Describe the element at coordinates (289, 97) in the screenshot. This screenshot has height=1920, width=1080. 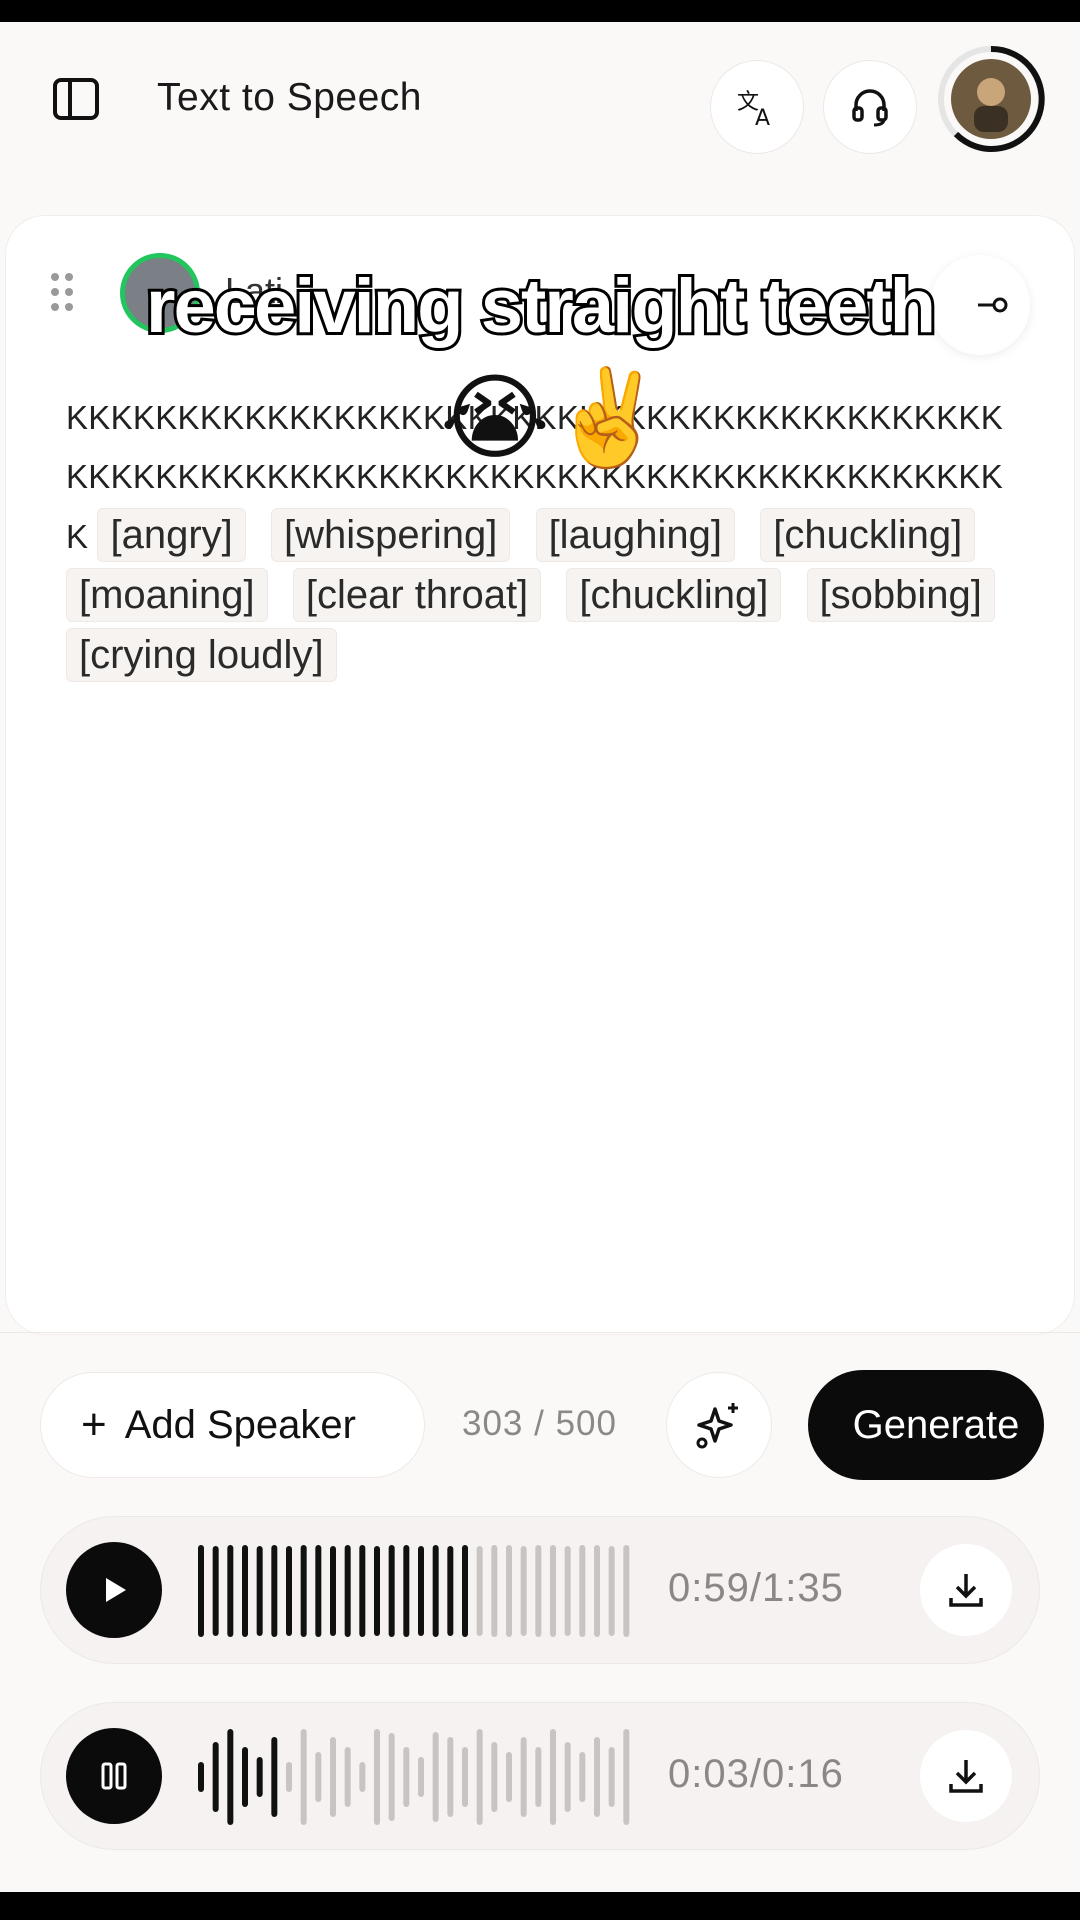
I see `page-title: Text to Speech` at that location.